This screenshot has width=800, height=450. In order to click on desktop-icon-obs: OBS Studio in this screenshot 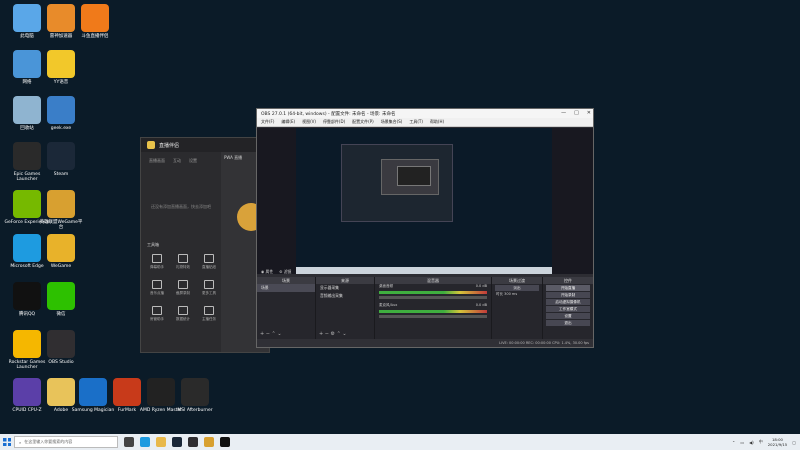, I will do `click(61, 347)`.